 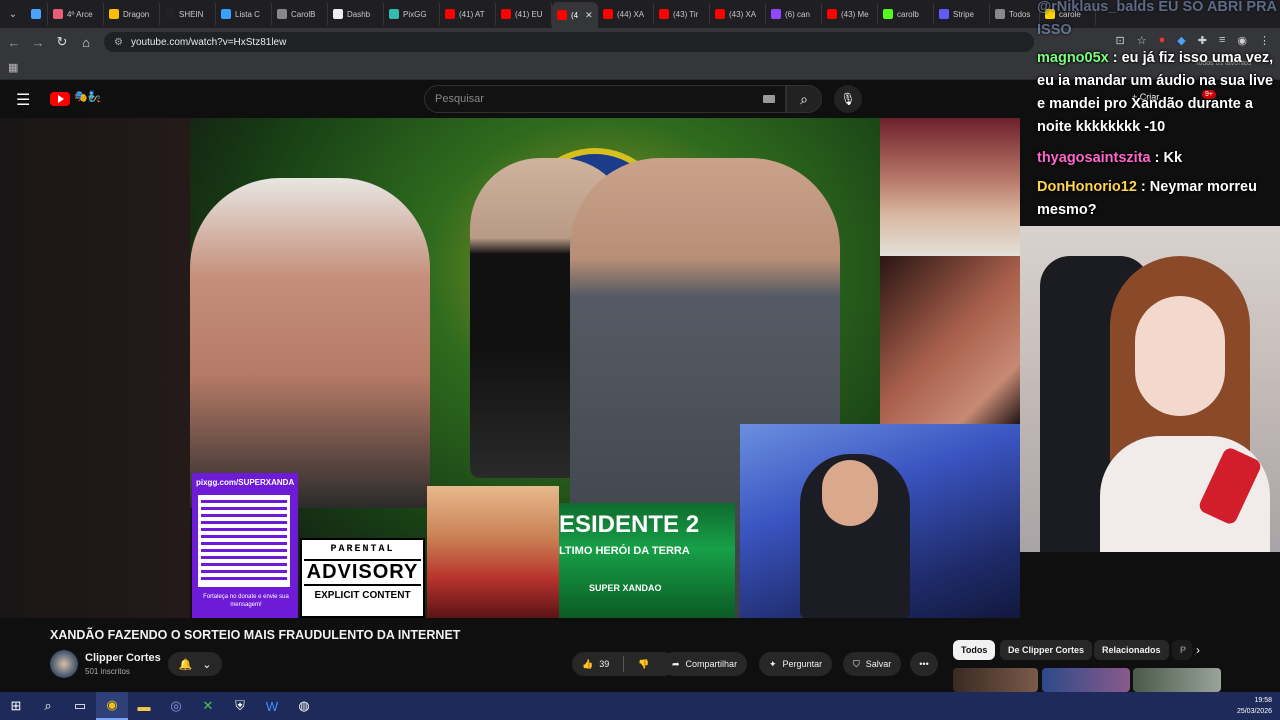 What do you see at coordinates (244, 14) in the screenshot?
I see `browser-tab: Lista C` at bounding box center [244, 14].